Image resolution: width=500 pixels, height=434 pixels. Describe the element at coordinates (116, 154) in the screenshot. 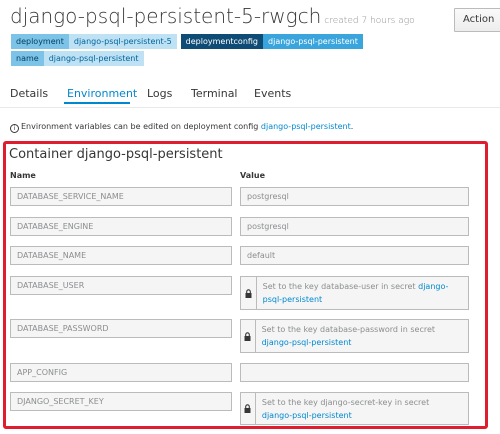

I see `container-title: Container django-psql-persistent` at that location.